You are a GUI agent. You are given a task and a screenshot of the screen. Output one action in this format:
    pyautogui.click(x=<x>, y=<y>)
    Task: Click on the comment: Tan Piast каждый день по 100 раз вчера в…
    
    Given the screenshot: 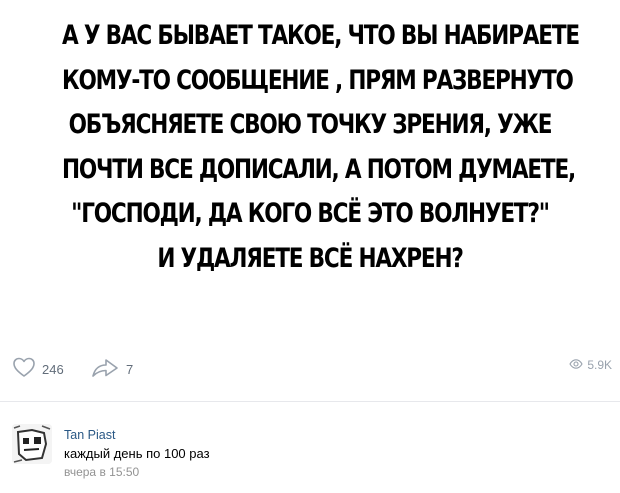 What is the action you would take?
    pyautogui.click(x=310, y=453)
    